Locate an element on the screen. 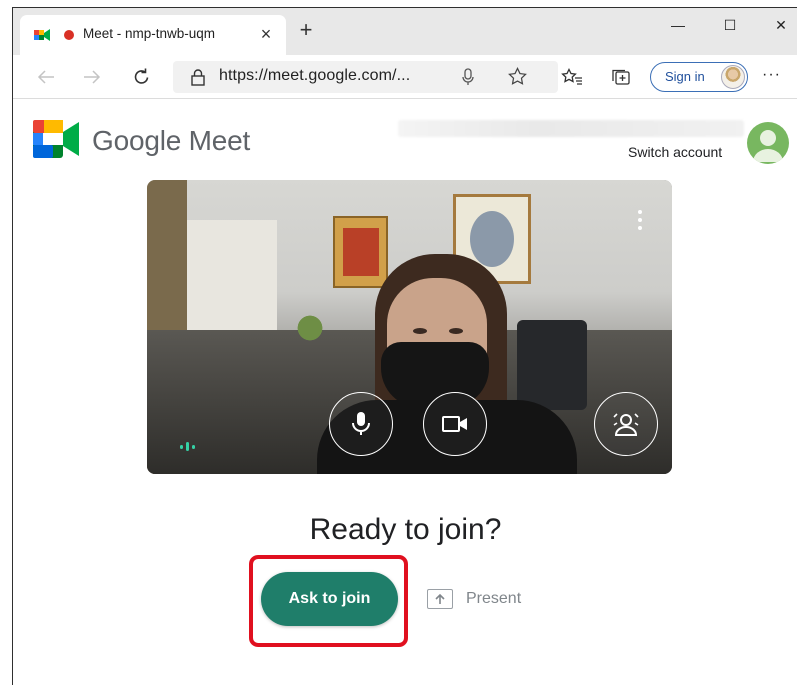 This screenshot has width=797, height=685. close-window-button: ✕ is located at coordinates (777, 25).